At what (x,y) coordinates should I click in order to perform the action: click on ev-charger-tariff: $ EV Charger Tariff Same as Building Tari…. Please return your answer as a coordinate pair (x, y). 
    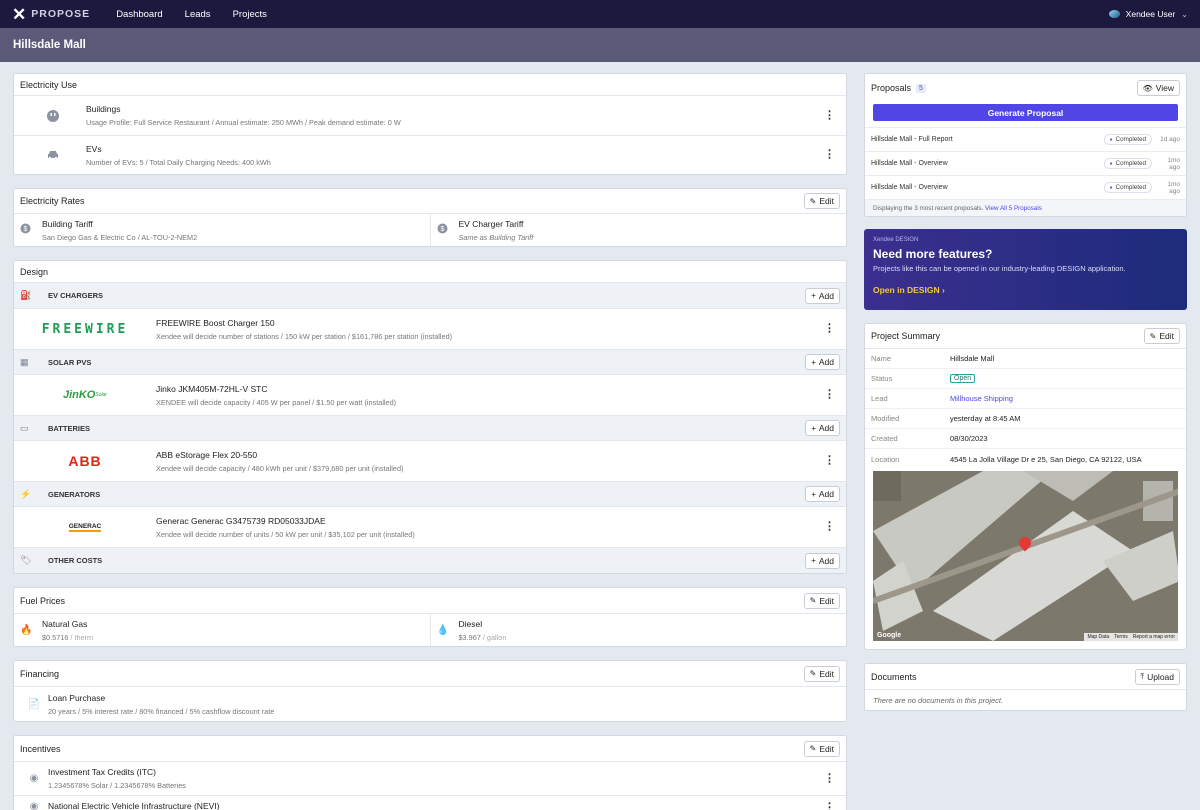
    Looking at the image, I should click on (638, 230).